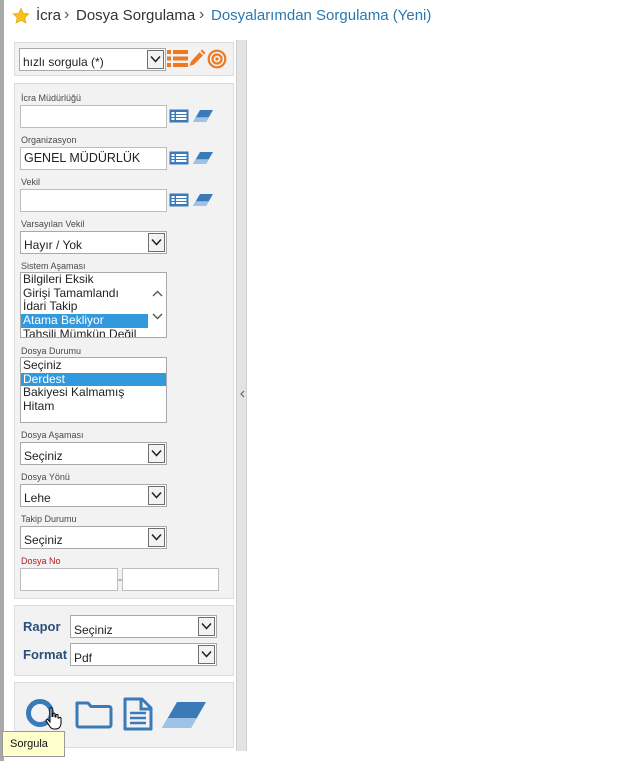 This screenshot has height=761, width=626. What do you see at coordinates (45, 477) in the screenshot?
I see `dosya-yonu-label: Dosya Yönü` at bounding box center [45, 477].